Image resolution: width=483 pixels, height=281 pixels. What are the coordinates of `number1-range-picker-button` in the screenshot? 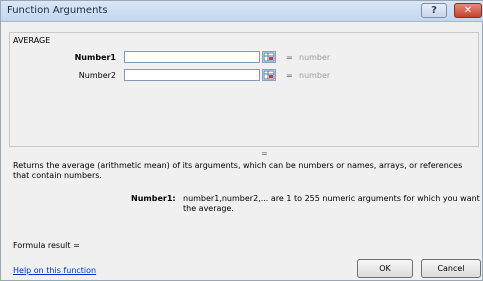 It's located at (269, 57).